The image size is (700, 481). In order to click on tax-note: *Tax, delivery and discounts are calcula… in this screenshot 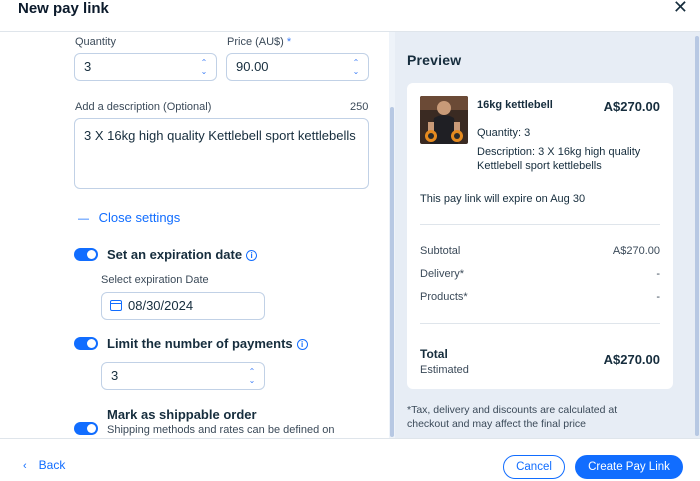, I will do `click(542, 417)`.